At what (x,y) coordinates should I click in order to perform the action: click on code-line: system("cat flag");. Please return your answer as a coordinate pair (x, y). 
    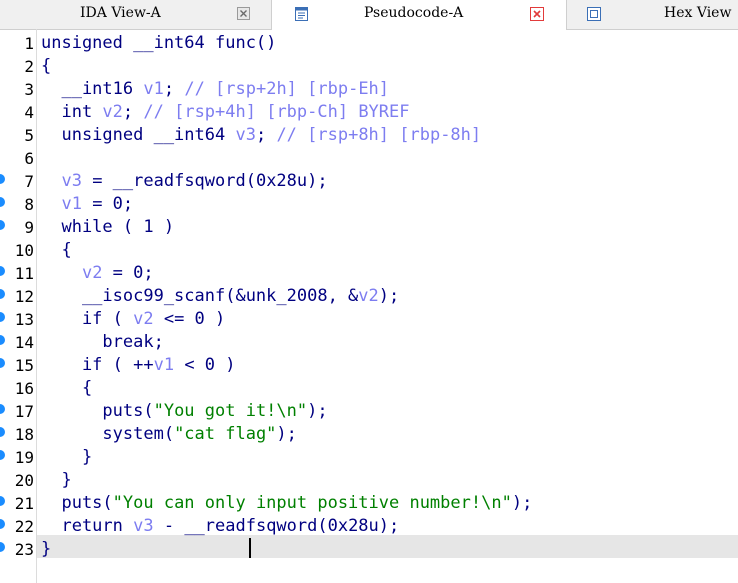
    Looking at the image, I should click on (389, 434).